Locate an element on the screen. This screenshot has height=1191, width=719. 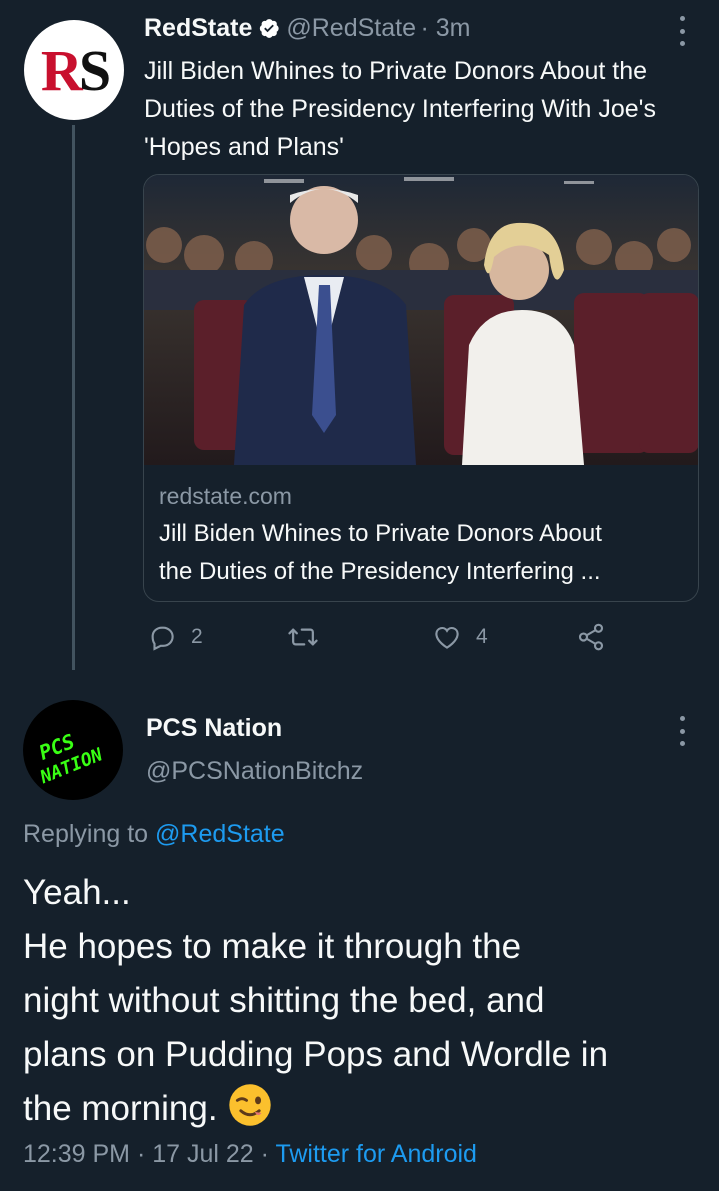
reply-count: 2 is located at coordinates (197, 636).